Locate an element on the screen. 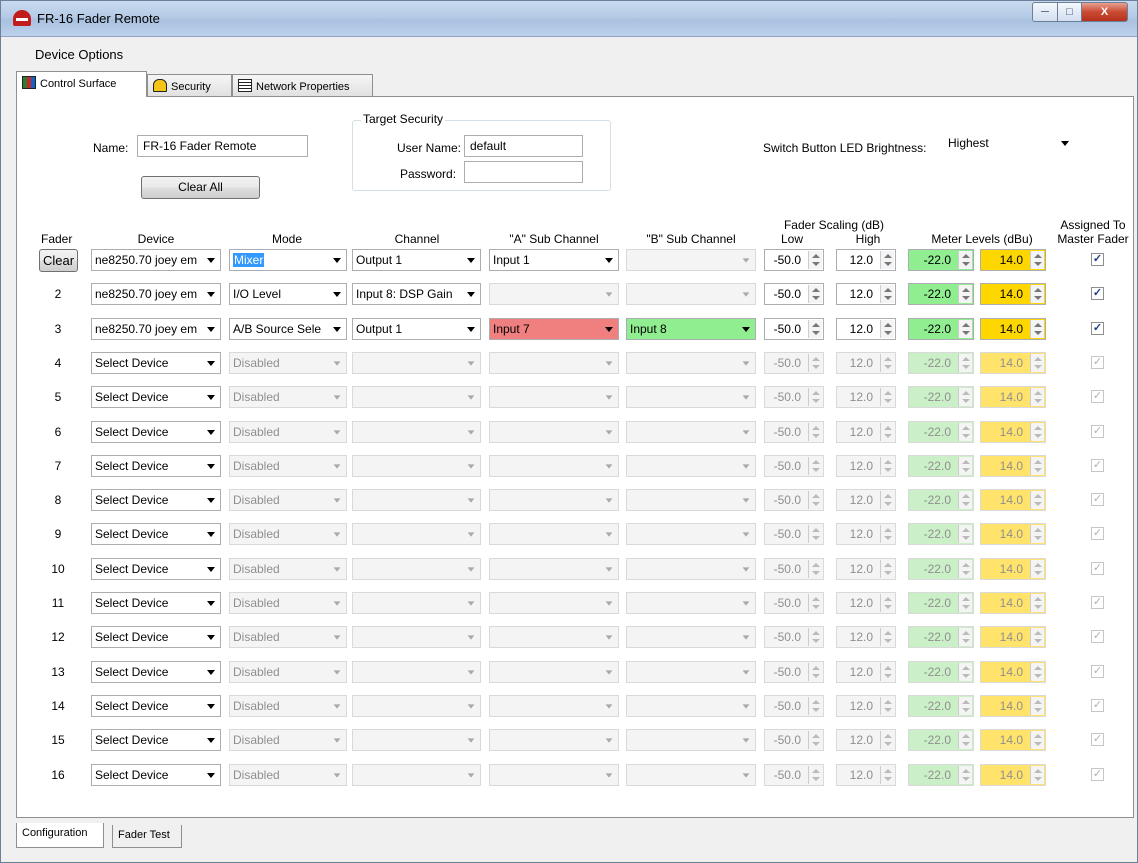  sub-a-select: Input 1 is located at coordinates (554, 260).